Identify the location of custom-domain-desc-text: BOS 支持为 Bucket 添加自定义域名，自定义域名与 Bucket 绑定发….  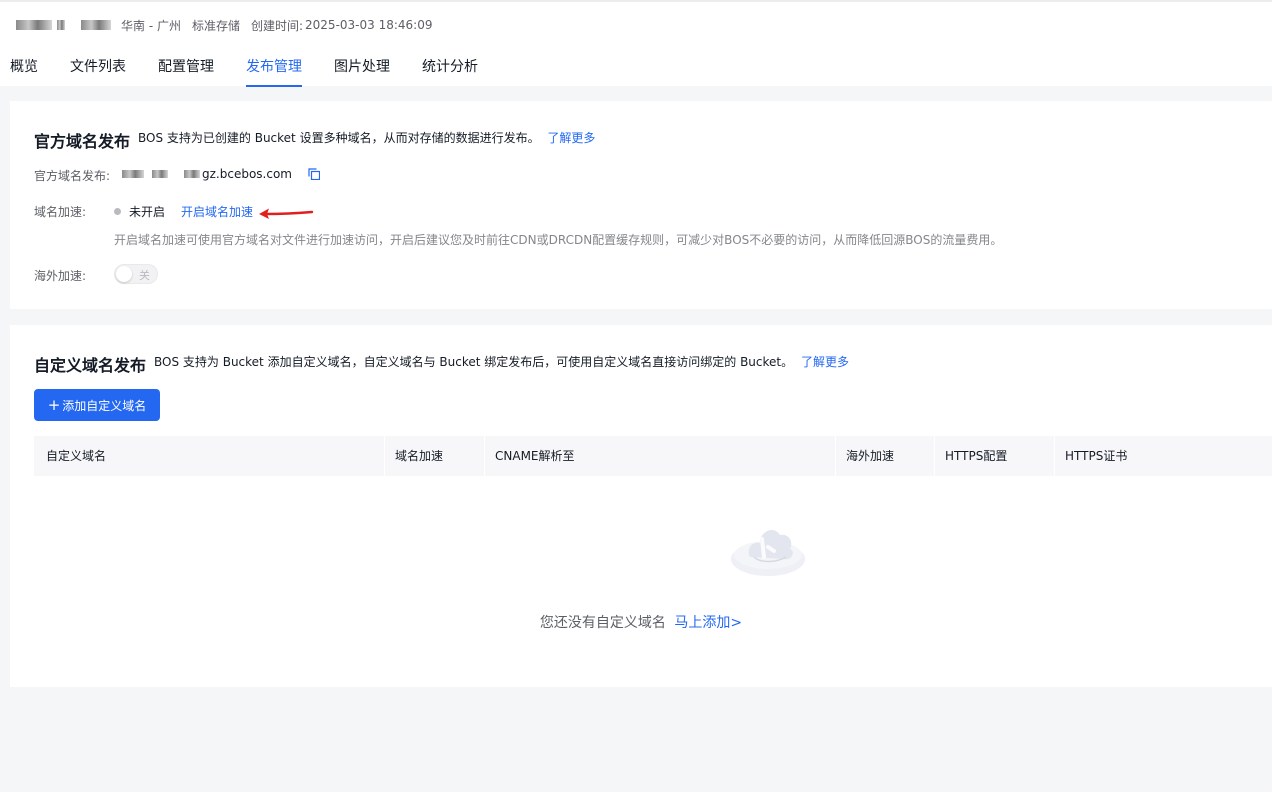
(474, 362).